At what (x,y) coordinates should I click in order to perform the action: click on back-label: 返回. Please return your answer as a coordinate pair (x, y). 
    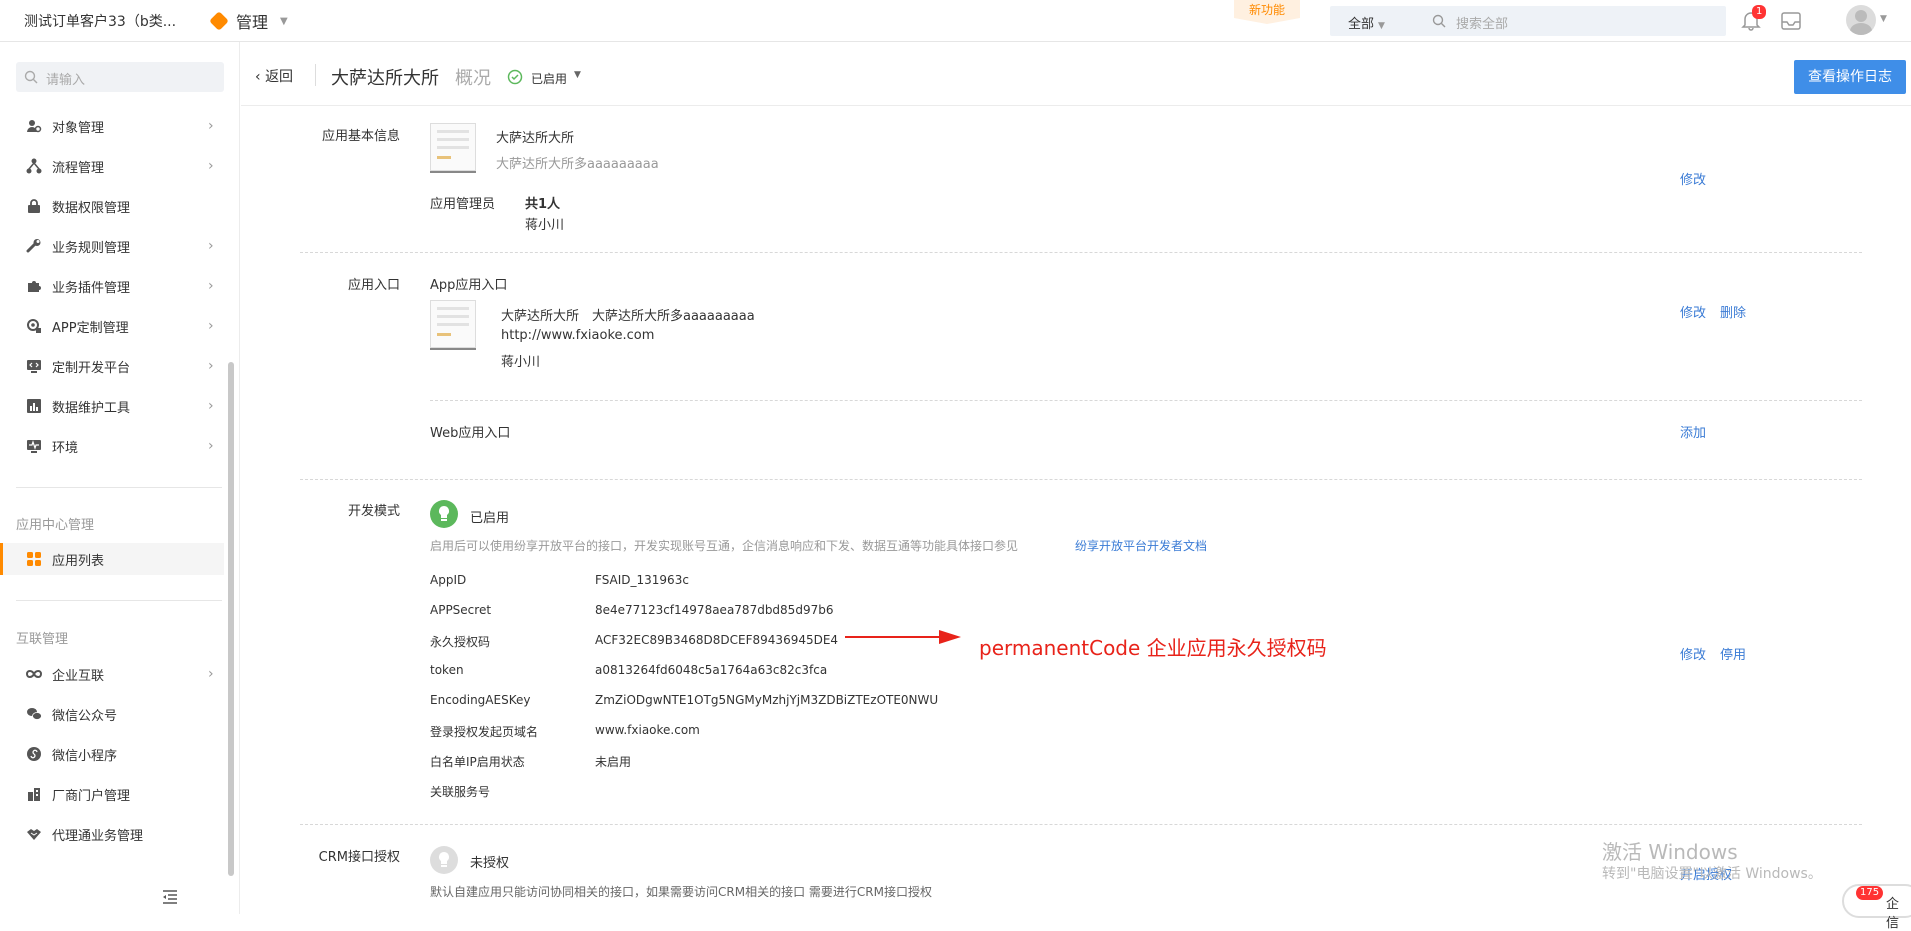
    Looking at the image, I should click on (279, 77).